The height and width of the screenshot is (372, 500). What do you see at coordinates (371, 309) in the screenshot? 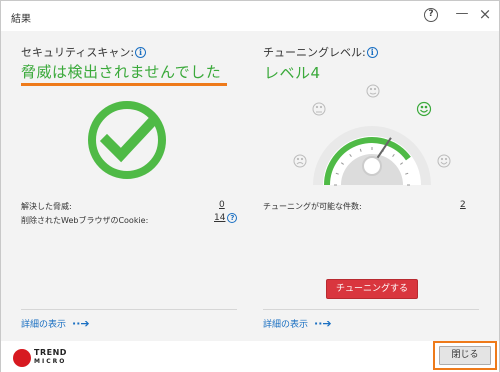
I see `right-divider` at bounding box center [371, 309].